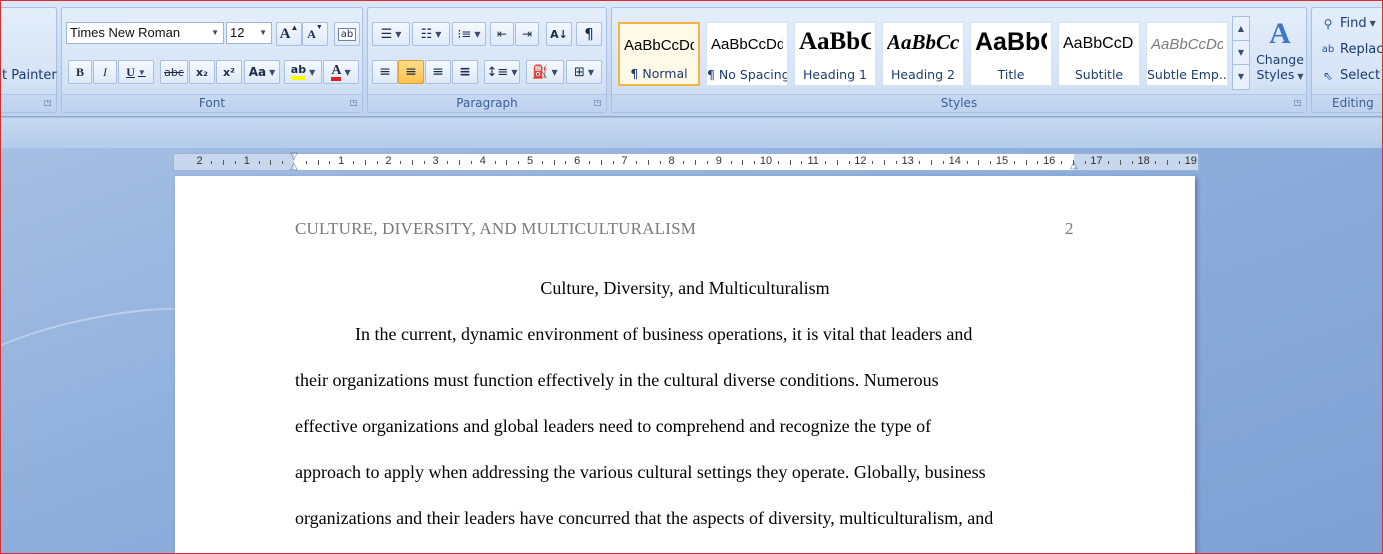 The image size is (1383, 554). What do you see at coordinates (315, 34) in the screenshot?
I see `shrink-font-button: A ▼` at bounding box center [315, 34].